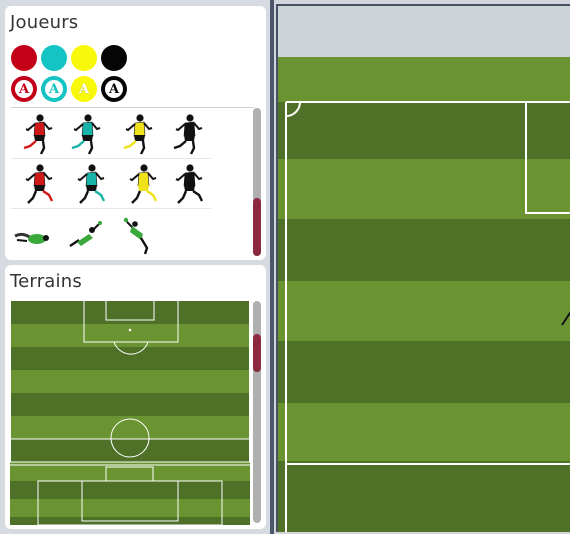  I want to click on terrain-thumbnail-half-field, so click(130, 382).